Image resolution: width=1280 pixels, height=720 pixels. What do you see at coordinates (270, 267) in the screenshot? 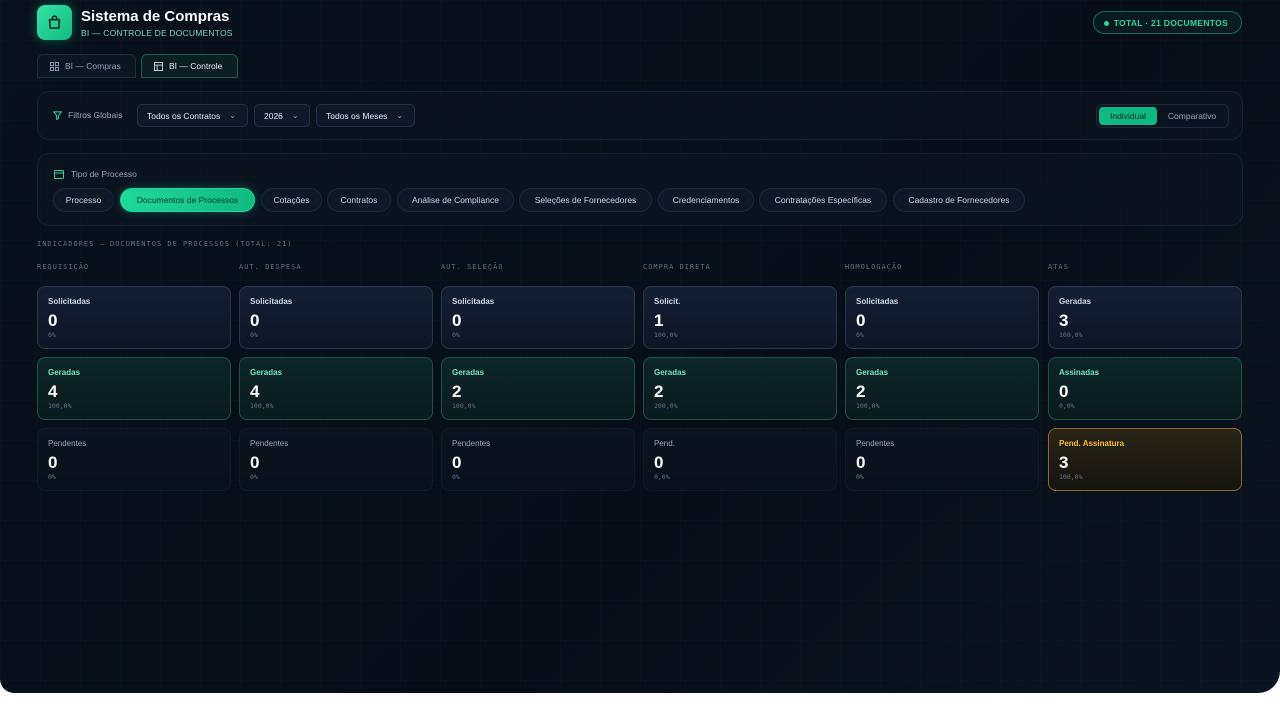
I see `column-label: AUT. DESPESA` at bounding box center [270, 267].